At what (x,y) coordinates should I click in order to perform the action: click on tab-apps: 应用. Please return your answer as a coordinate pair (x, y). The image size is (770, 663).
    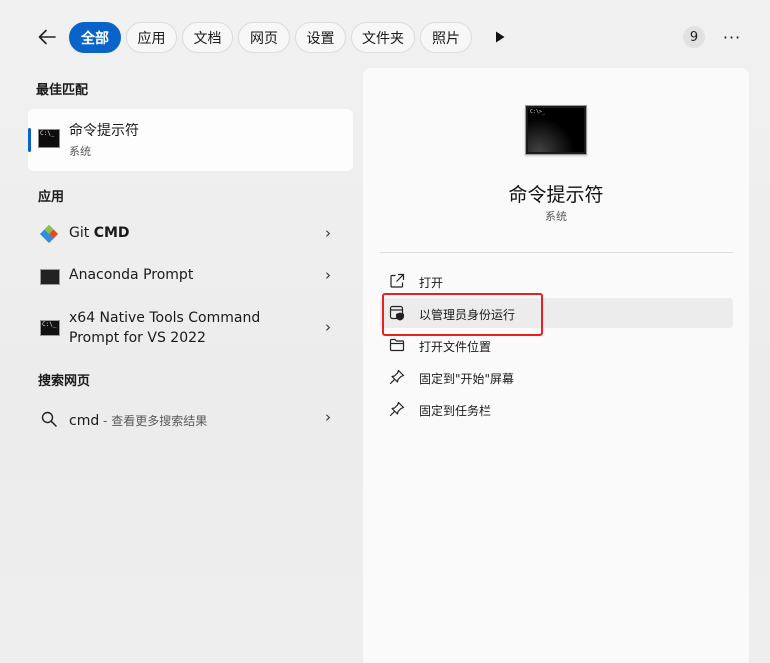
    Looking at the image, I should click on (151, 37).